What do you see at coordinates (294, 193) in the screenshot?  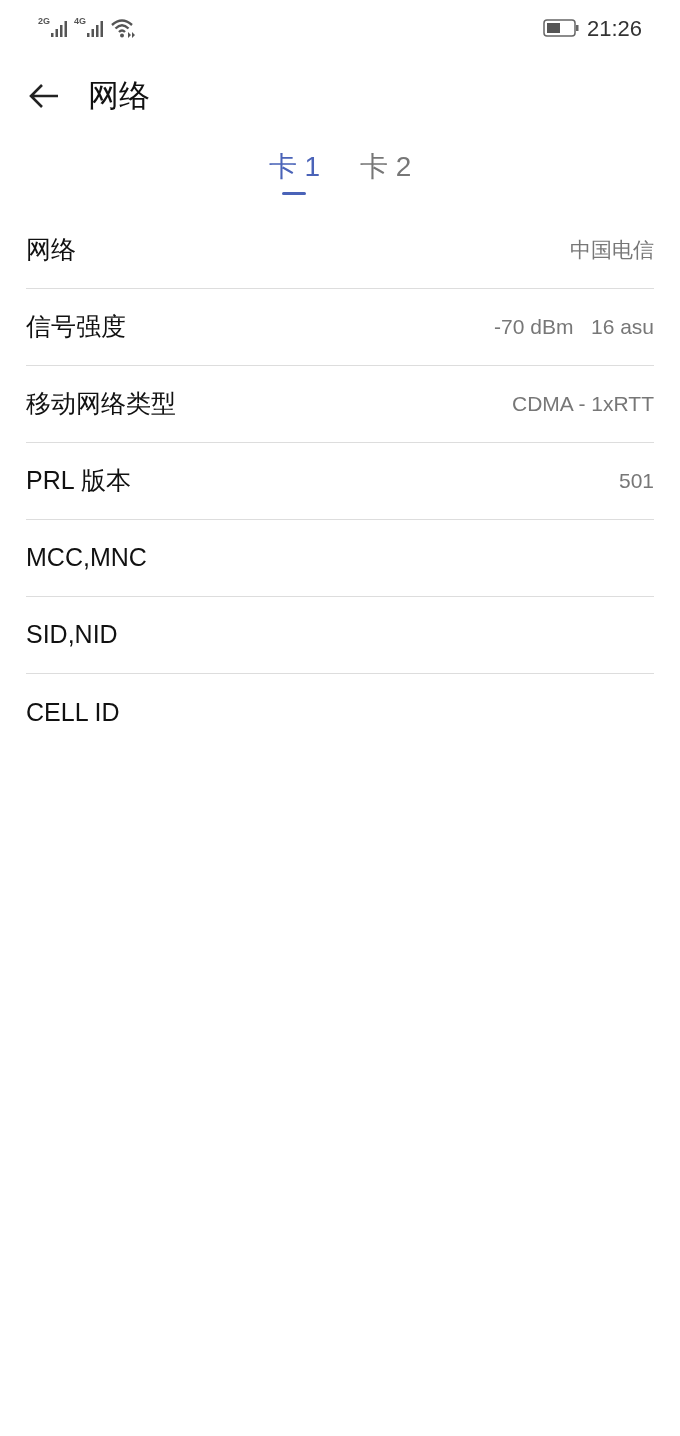 I see `tab-indicator` at bounding box center [294, 193].